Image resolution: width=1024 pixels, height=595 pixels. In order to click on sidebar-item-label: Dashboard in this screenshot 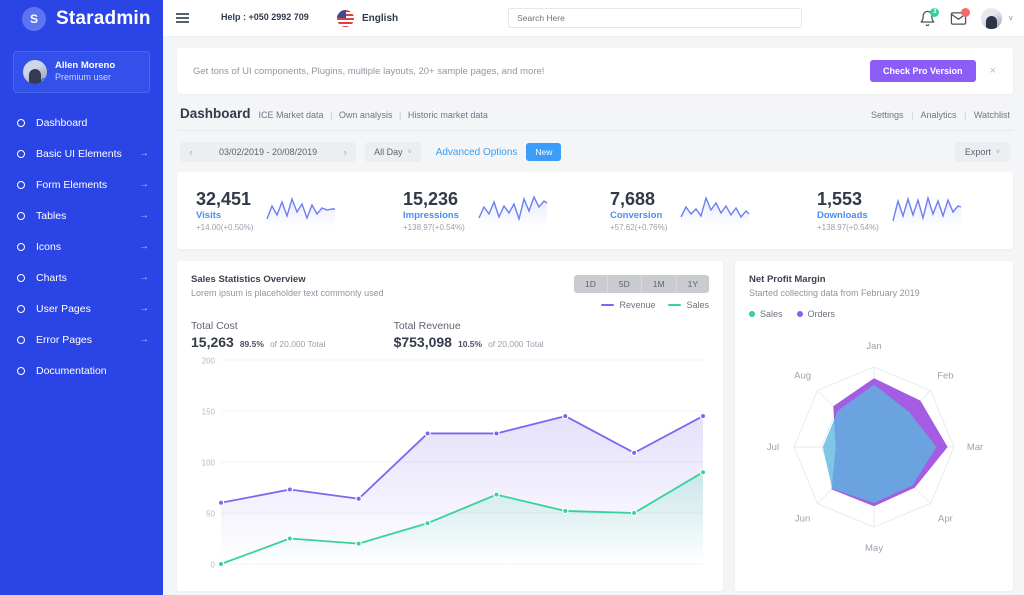, I will do `click(62, 122)`.